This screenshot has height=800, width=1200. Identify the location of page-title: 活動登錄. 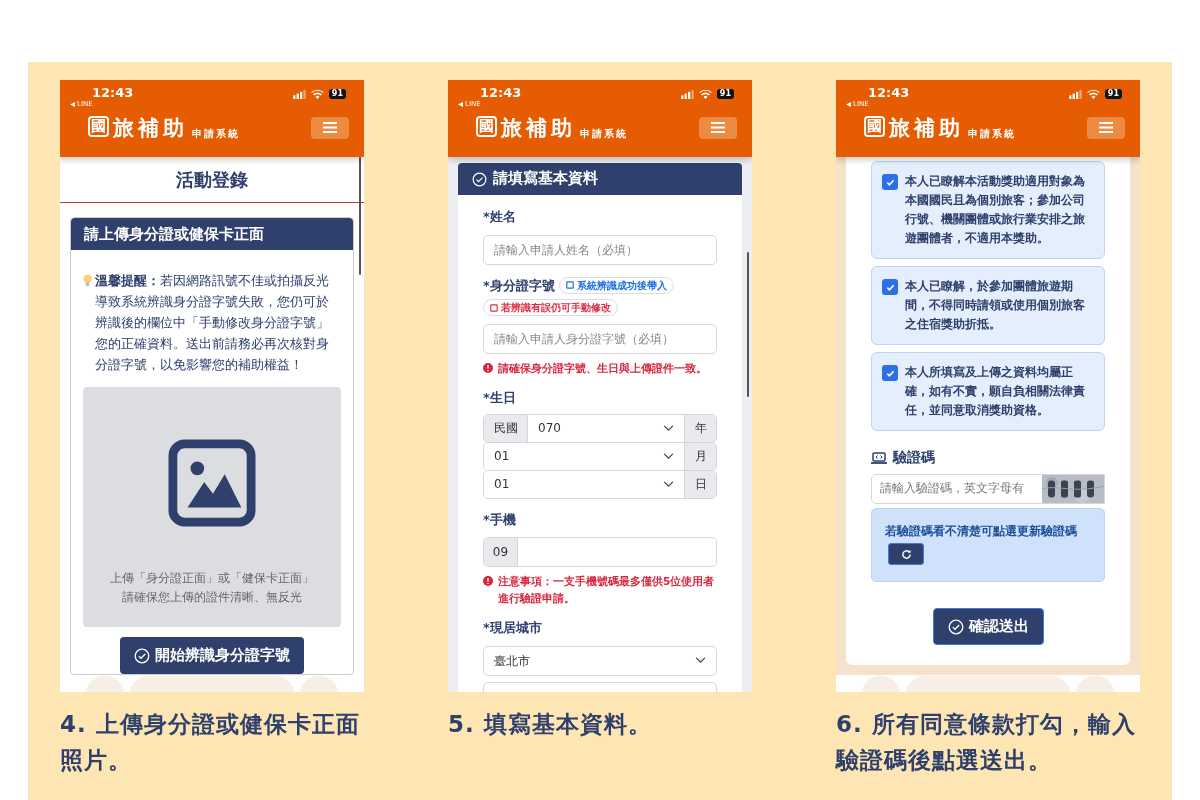
(212, 180).